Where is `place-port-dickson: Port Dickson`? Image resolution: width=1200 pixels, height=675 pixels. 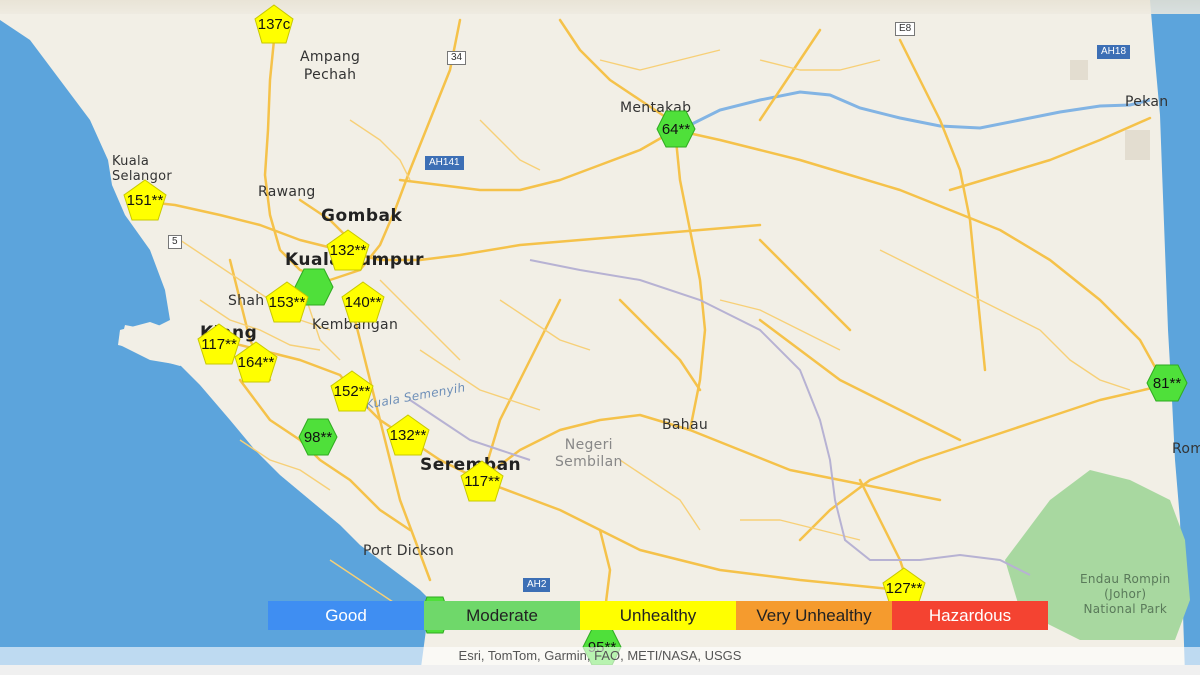 place-port-dickson: Port Dickson is located at coordinates (409, 551).